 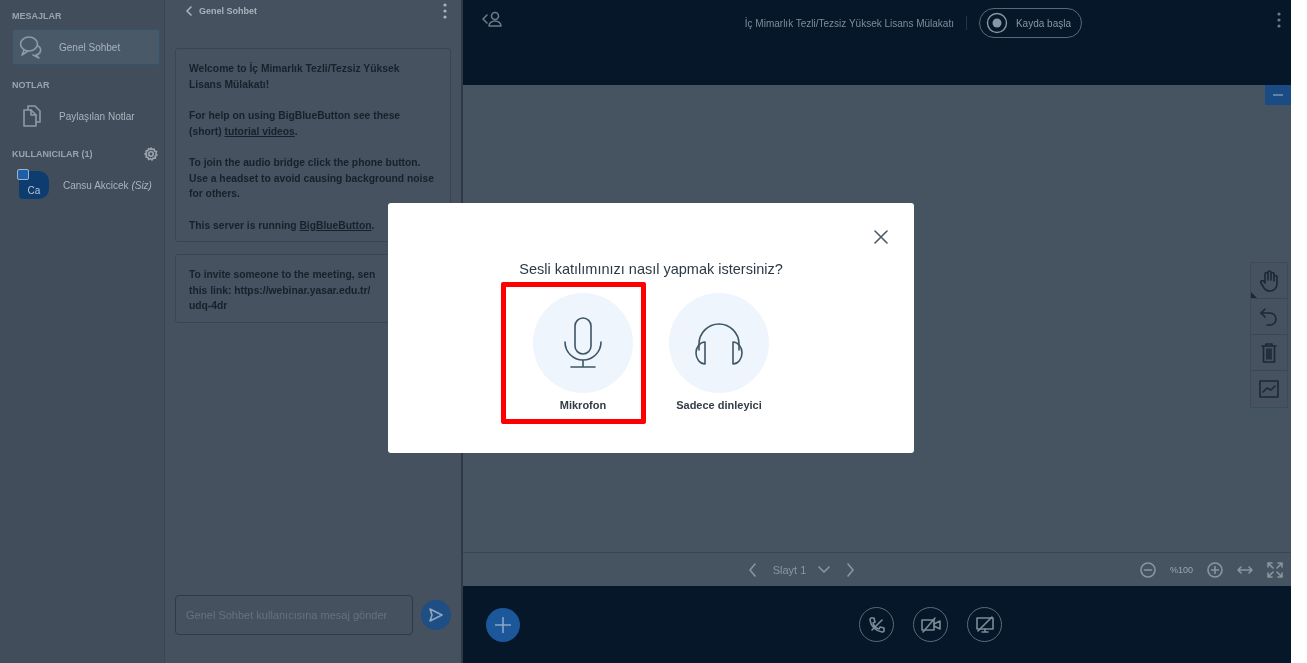 I want to click on minimize-button, so click(x=1278, y=95).